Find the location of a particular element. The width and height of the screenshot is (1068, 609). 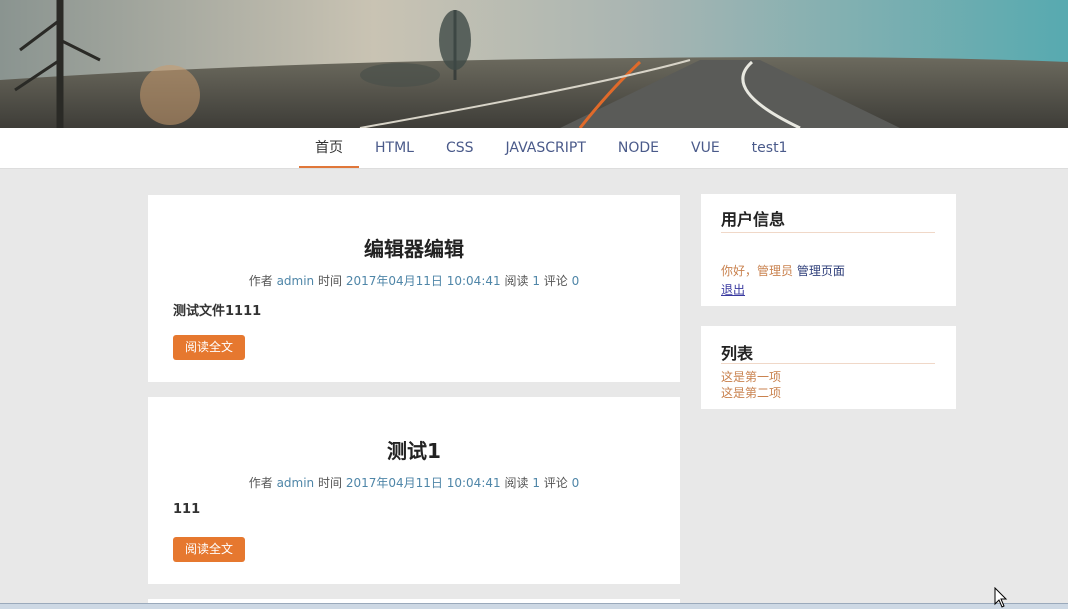

top-navigation-bar: 首页 HTML CSS JAVASCRIPT NODE VUE test1 is located at coordinates (534, 148).